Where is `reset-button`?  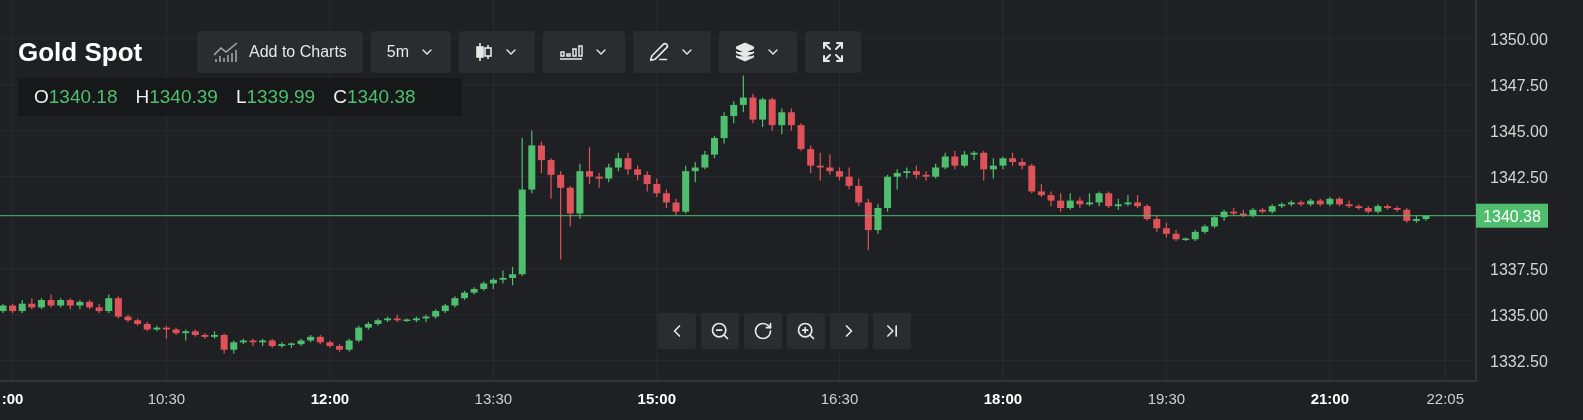
reset-button is located at coordinates (763, 331).